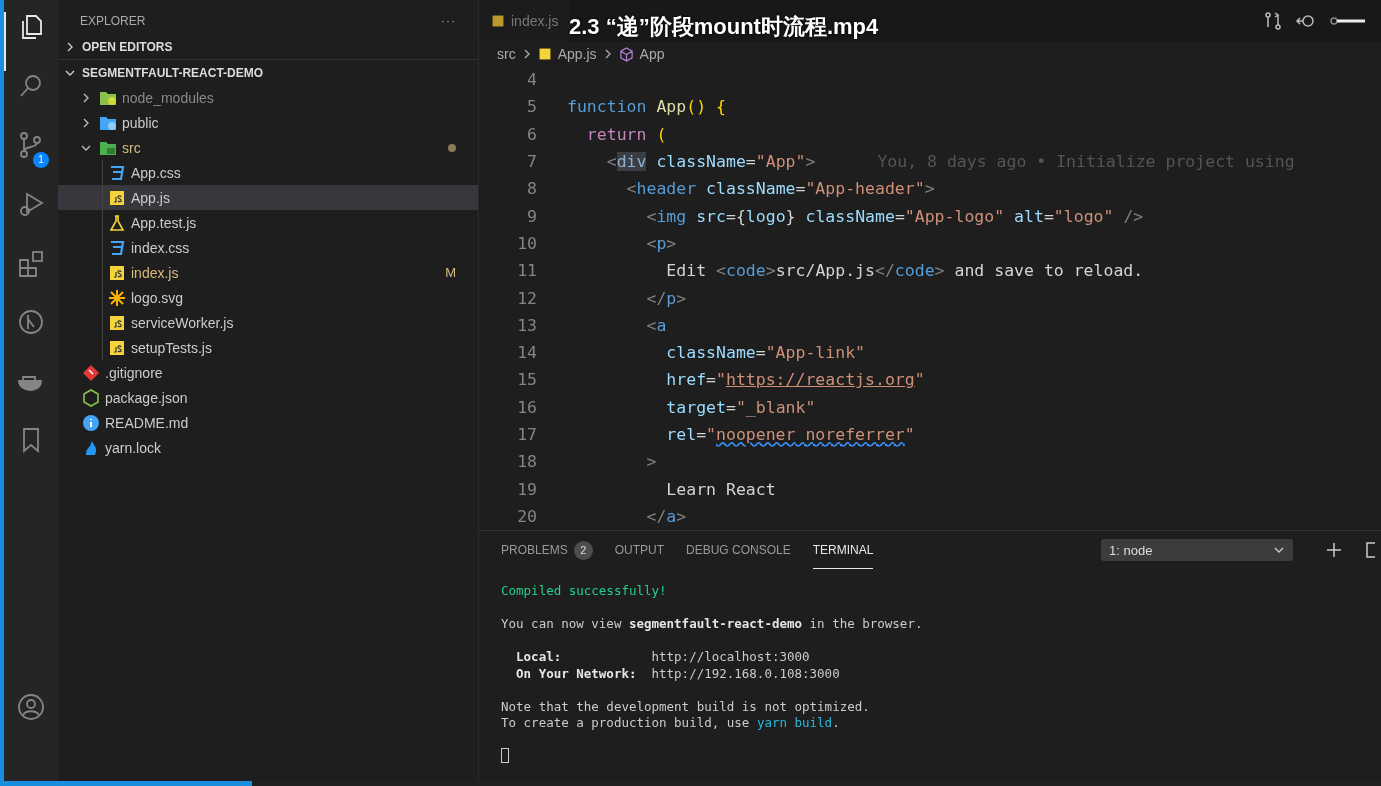 This screenshot has height=786, width=1381. Describe the element at coordinates (740, 407) in the screenshot. I see `code-line: target="_blank"` at that location.